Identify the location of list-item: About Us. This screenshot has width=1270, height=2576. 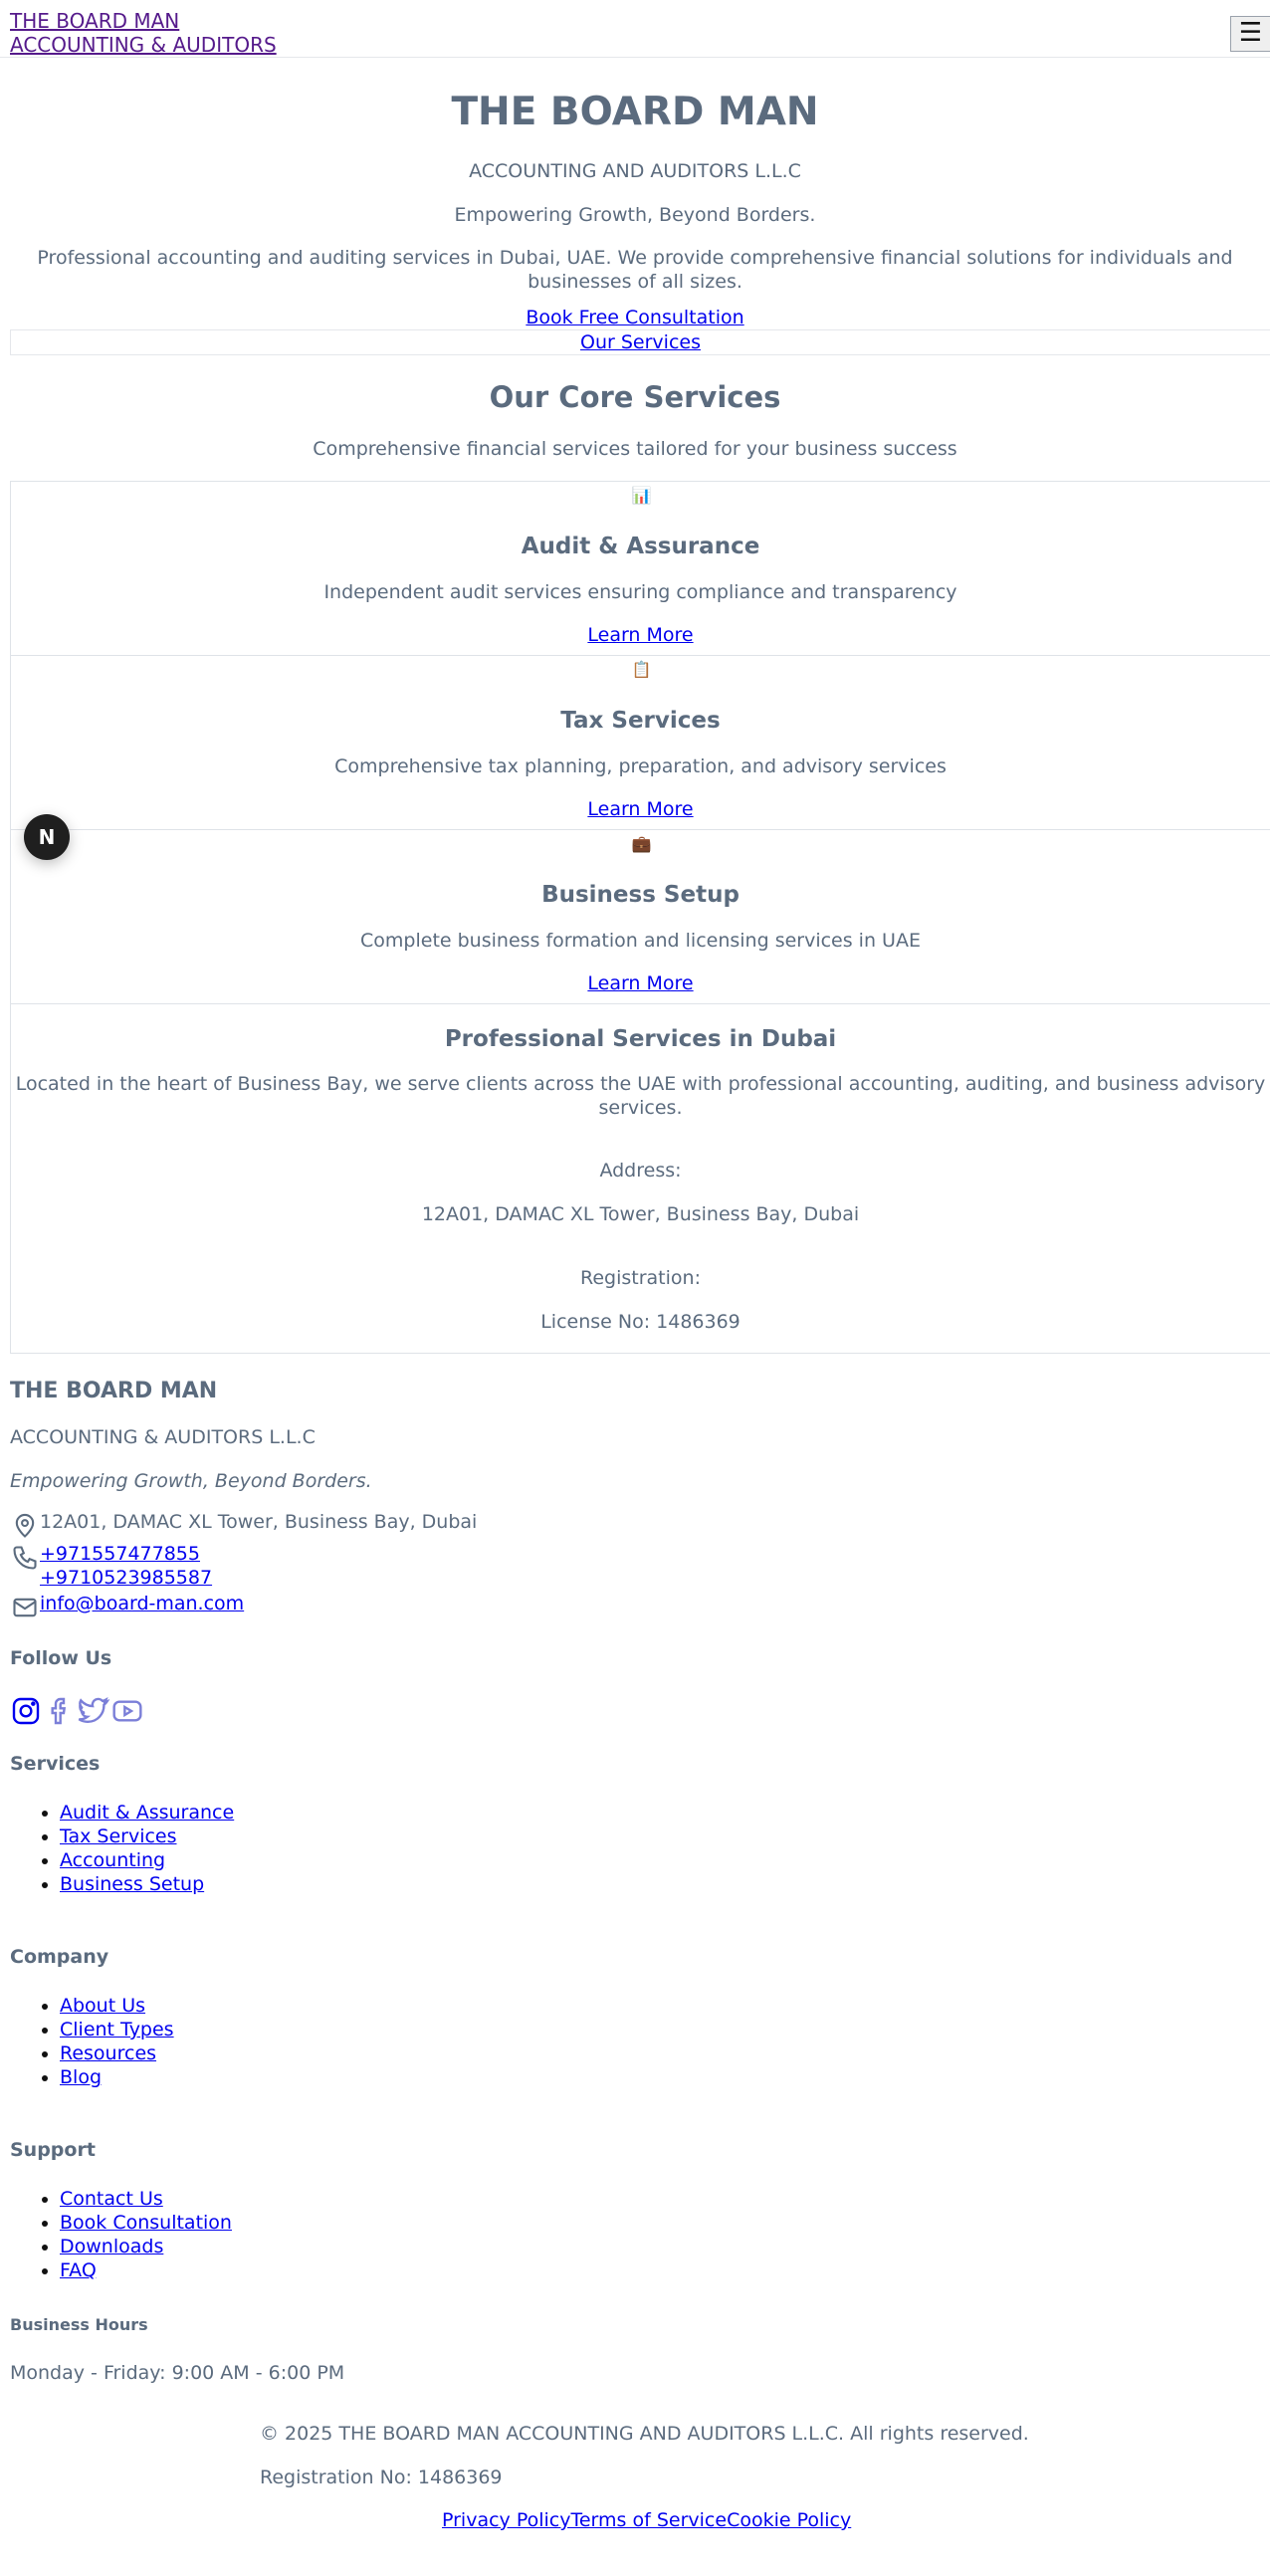
(665, 2006).